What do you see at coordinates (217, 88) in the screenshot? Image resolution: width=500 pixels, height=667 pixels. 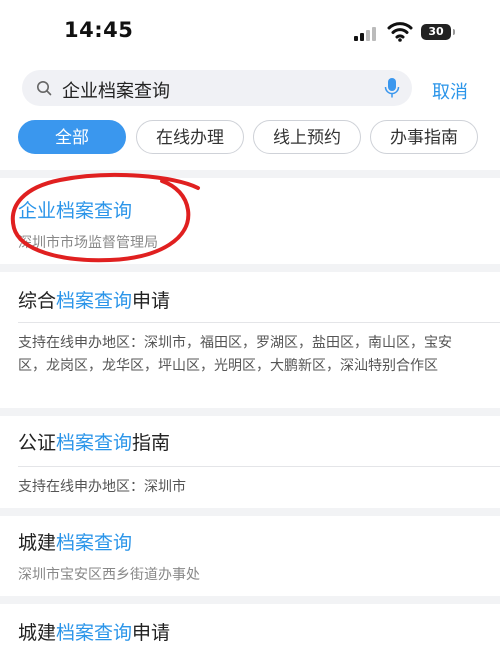 I see `search-input: 企业档案查询` at bounding box center [217, 88].